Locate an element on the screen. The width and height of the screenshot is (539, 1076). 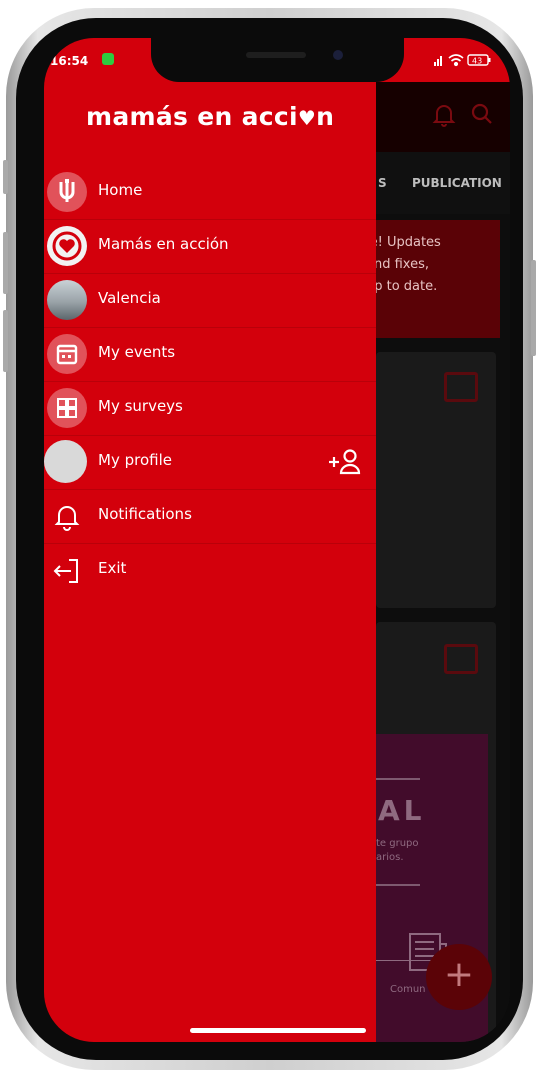
status-time: 16:54 is located at coordinates (69, 61).